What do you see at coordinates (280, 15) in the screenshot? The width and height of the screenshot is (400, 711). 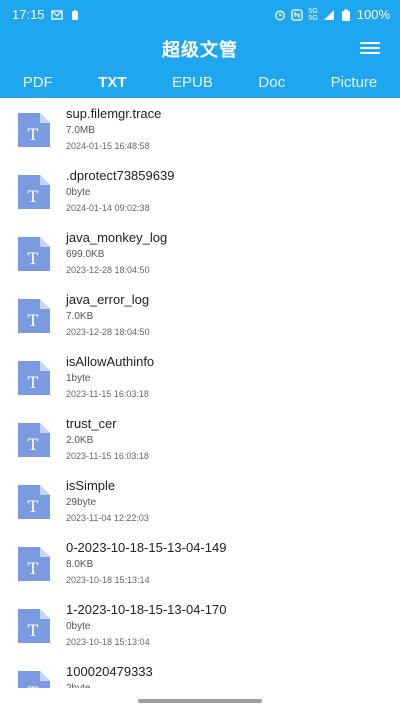 I see `alarm-icon` at bounding box center [280, 15].